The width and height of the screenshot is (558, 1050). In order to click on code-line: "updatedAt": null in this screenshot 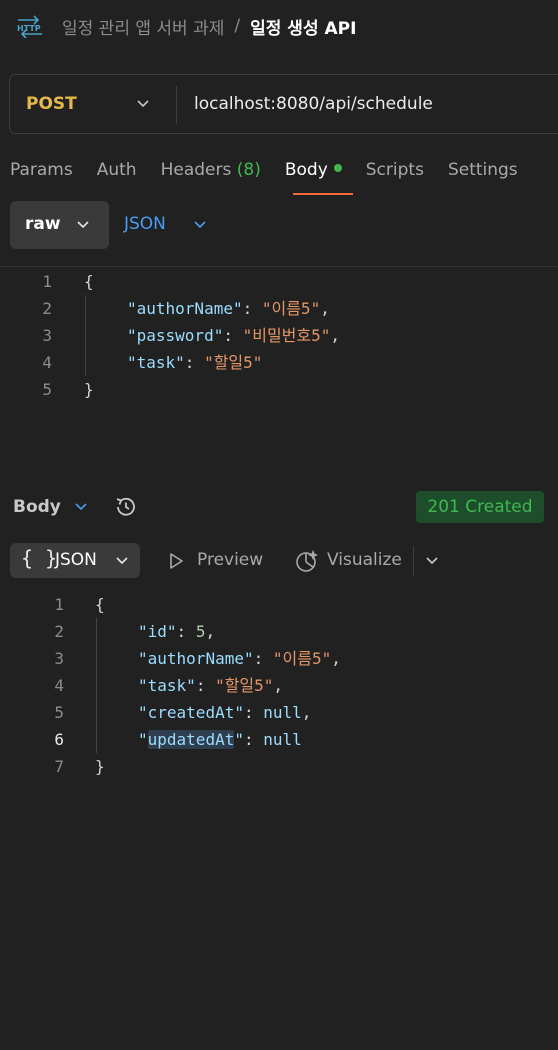, I will do `click(220, 739)`.